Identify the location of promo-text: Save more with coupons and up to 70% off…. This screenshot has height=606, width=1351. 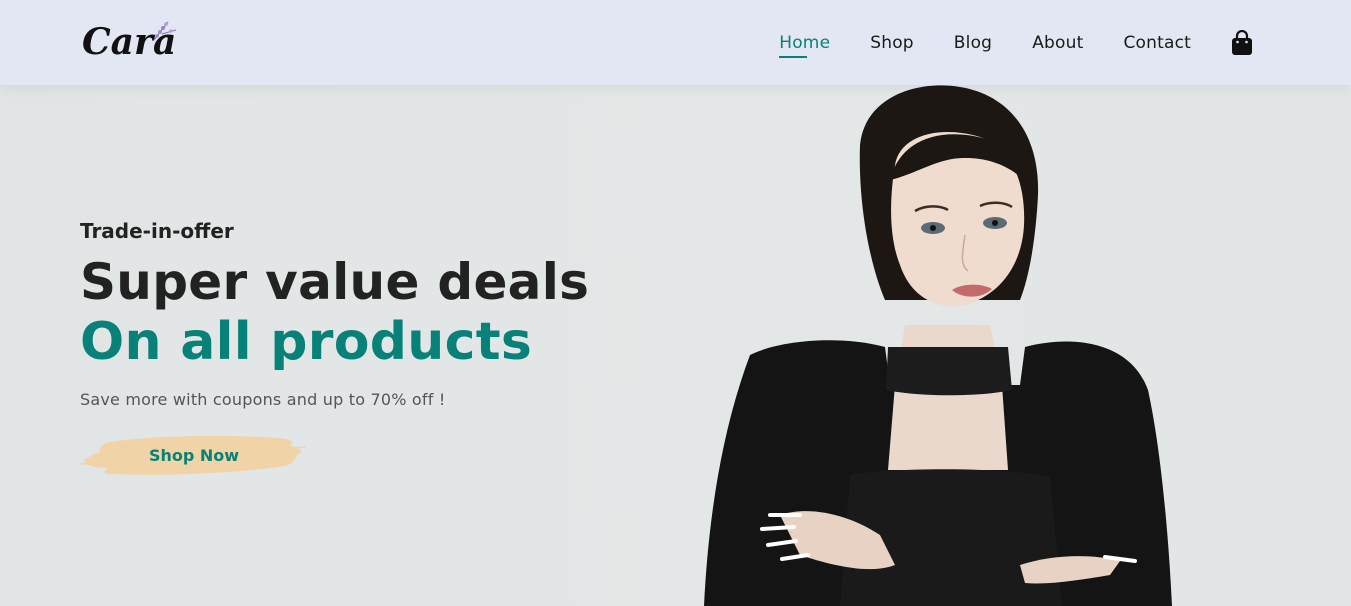
(263, 399).